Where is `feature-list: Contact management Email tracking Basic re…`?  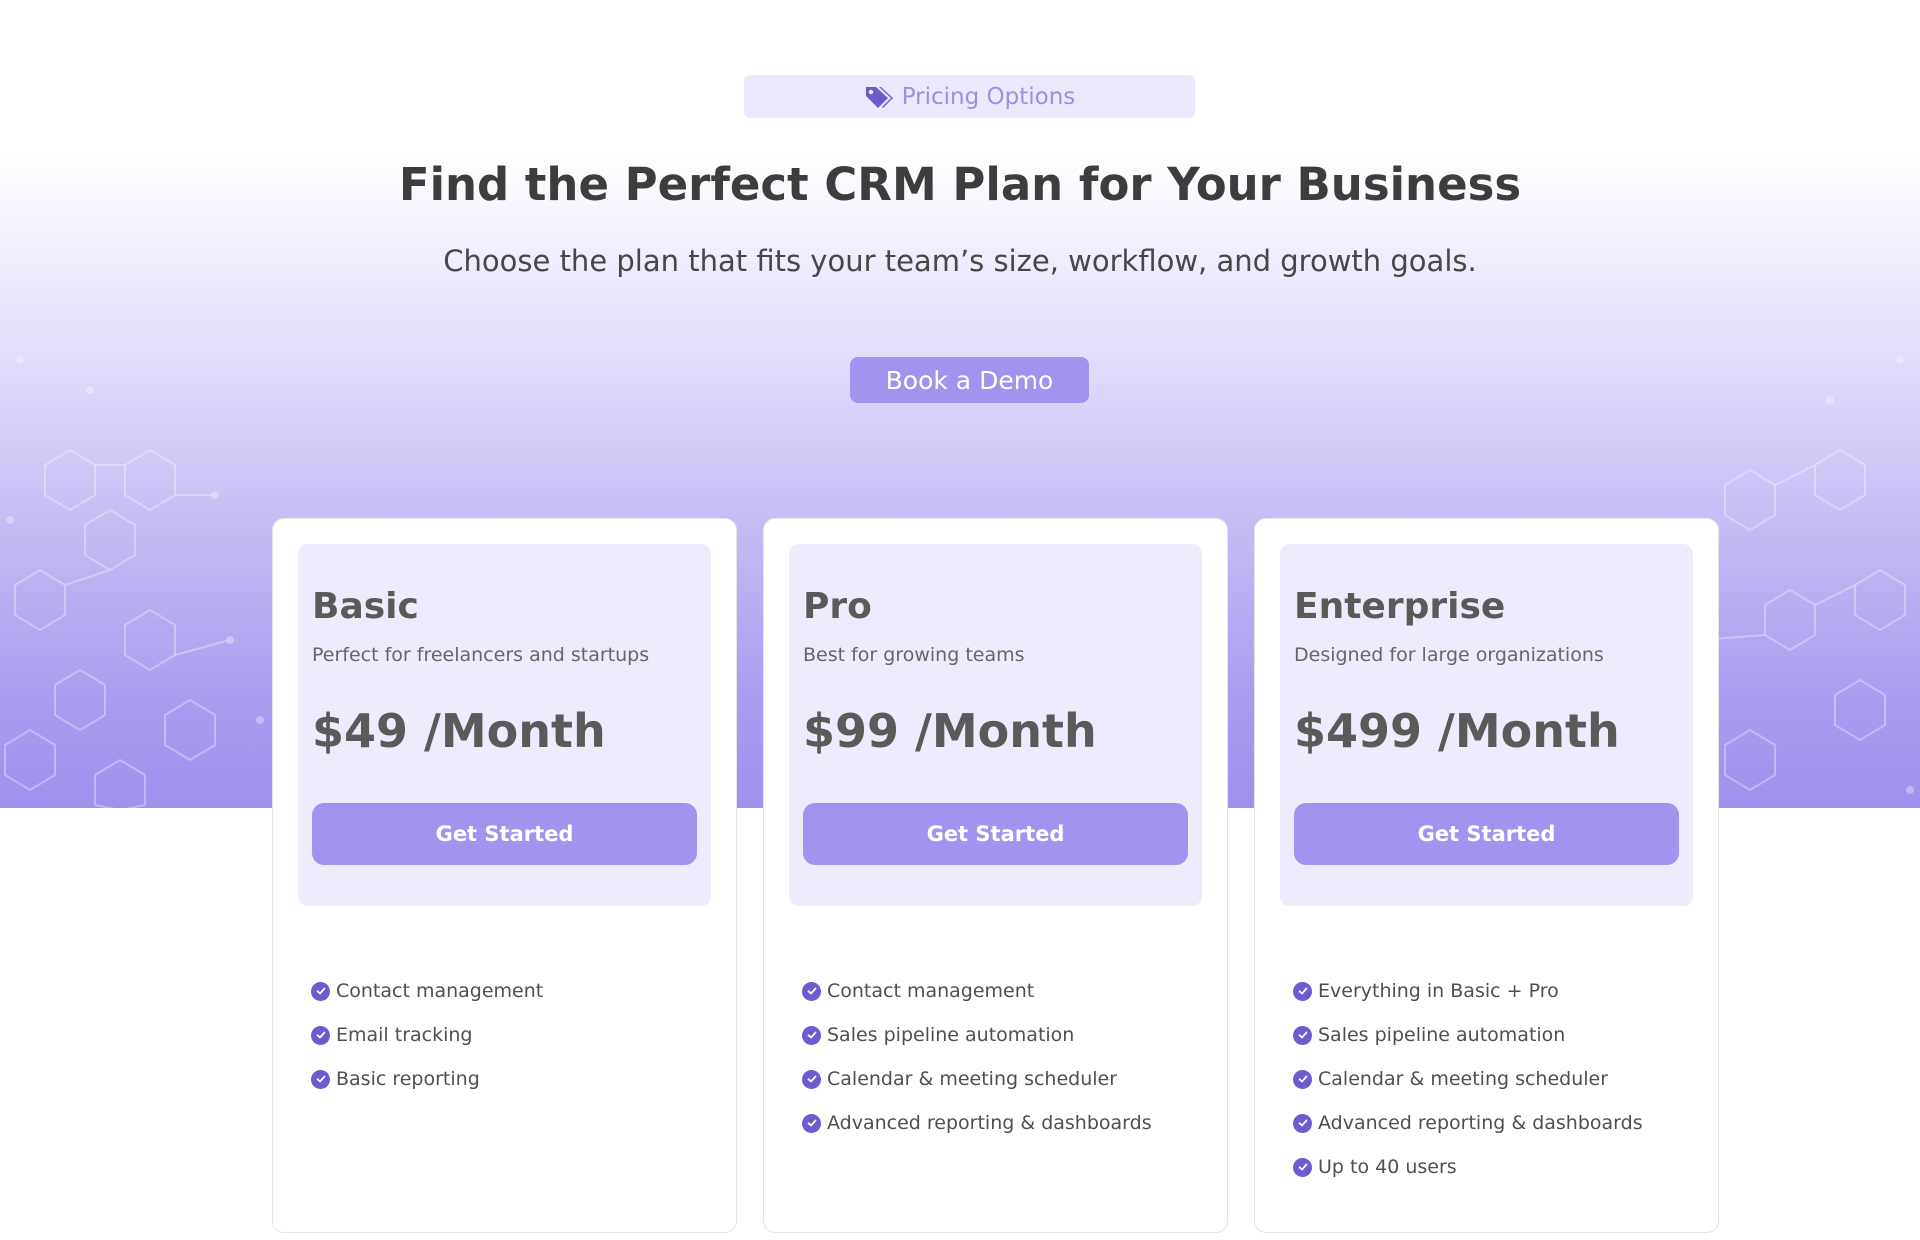
feature-list: Contact management Email tracking Basic re… is located at coordinates (427, 1035).